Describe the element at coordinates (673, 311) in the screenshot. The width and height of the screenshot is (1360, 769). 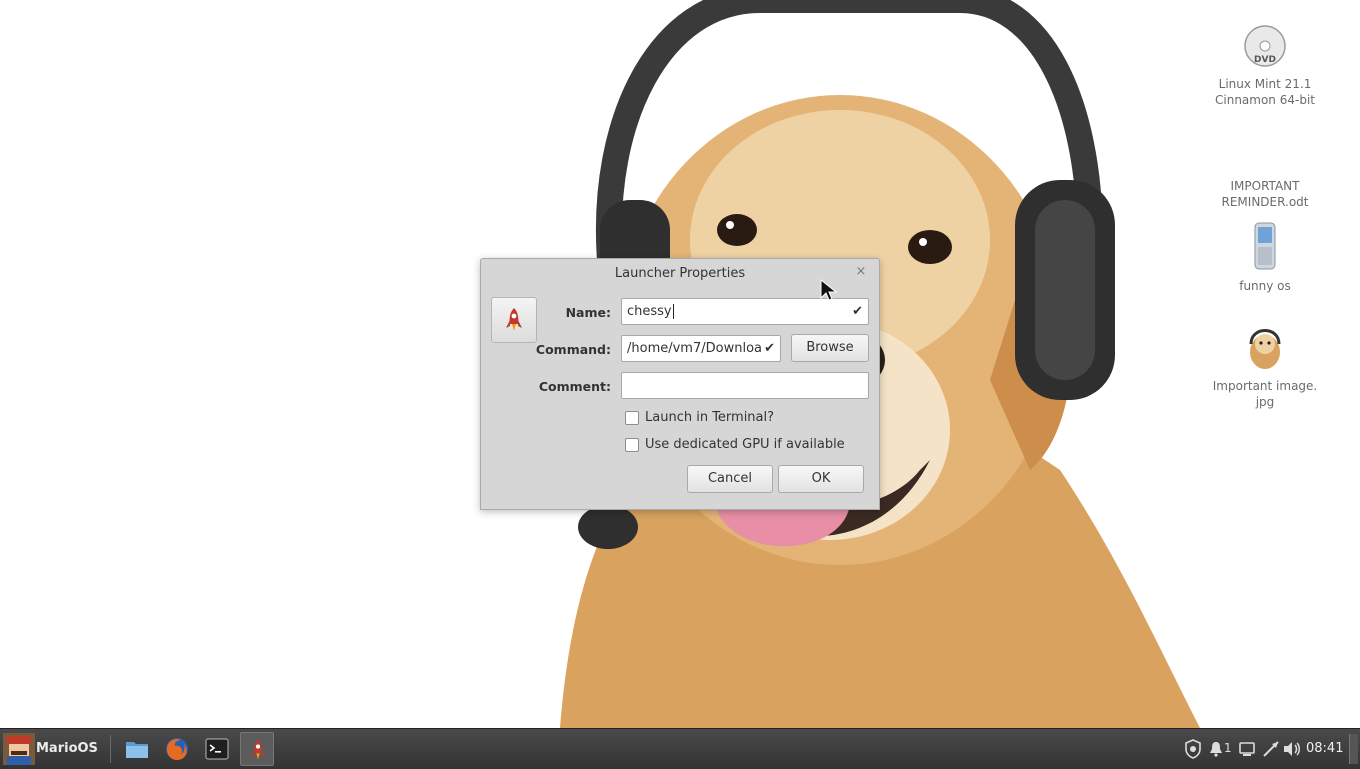
I see `text-caret` at that location.